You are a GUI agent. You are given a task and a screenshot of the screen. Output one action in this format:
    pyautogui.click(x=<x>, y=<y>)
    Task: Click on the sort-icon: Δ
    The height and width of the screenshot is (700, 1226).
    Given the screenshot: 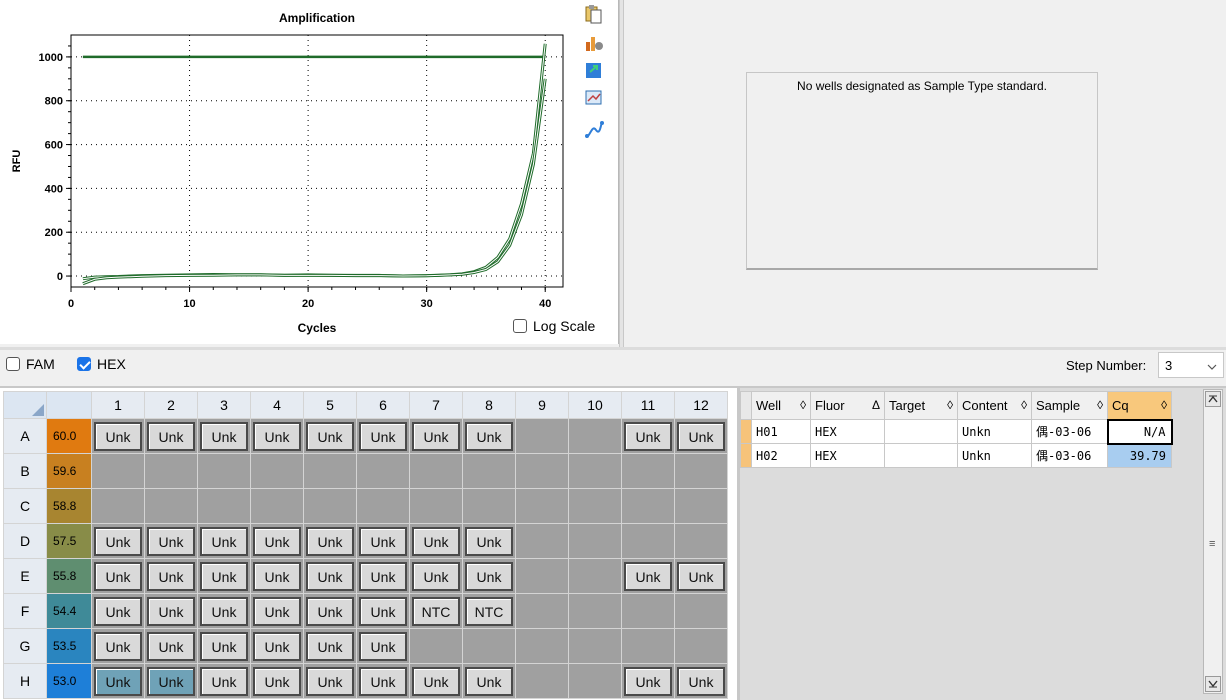 What is the action you would take?
    pyautogui.click(x=876, y=405)
    